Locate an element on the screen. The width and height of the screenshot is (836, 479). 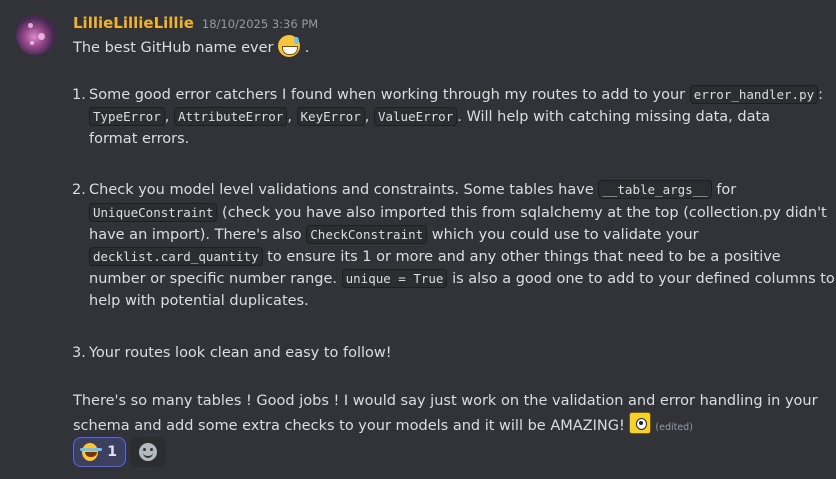
item1-line3: format errors. is located at coordinates (139, 139).